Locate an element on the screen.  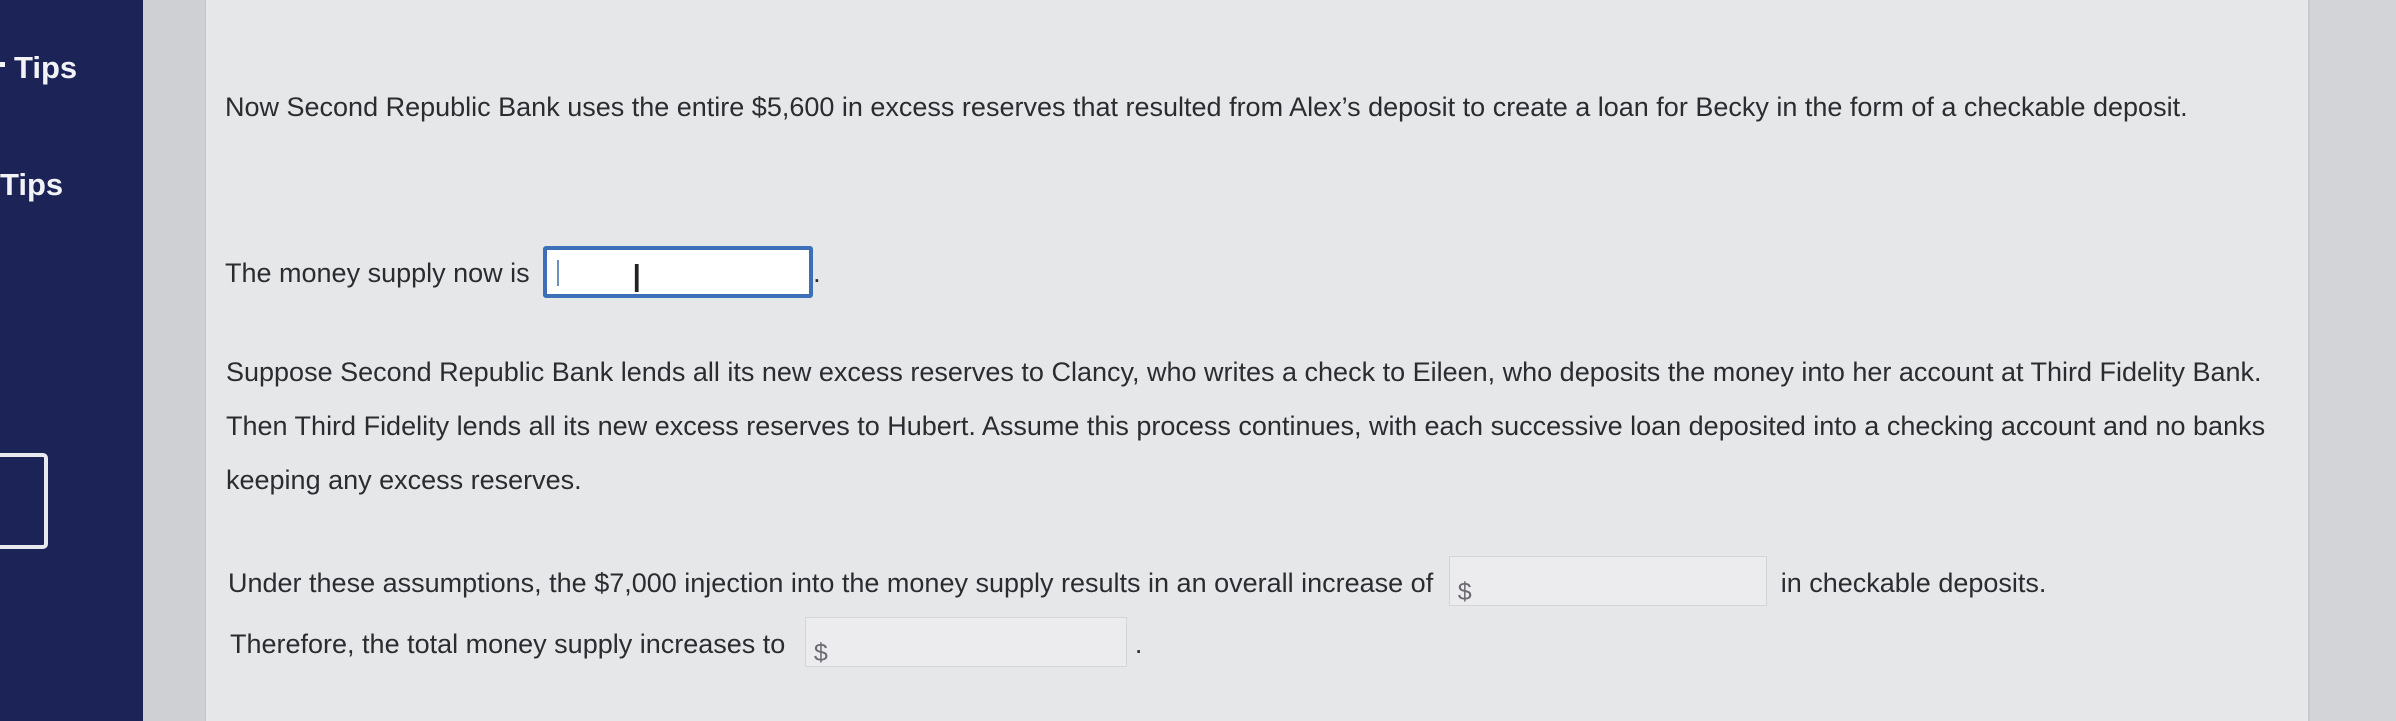
total-currency: $ is located at coordinates (820, 652).